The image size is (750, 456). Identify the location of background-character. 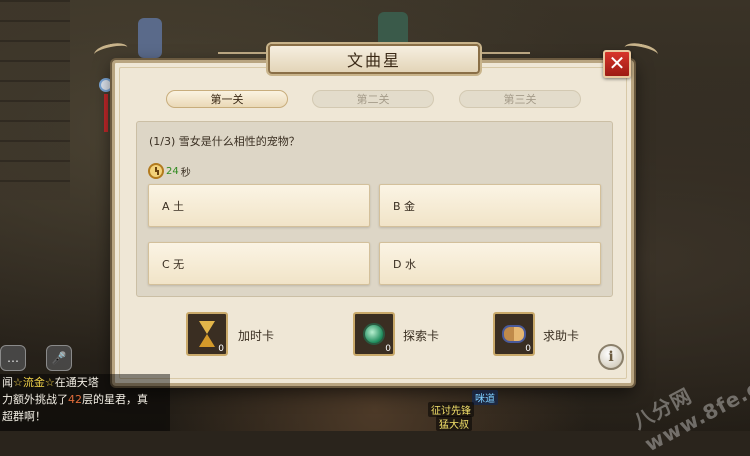
(150, 38).